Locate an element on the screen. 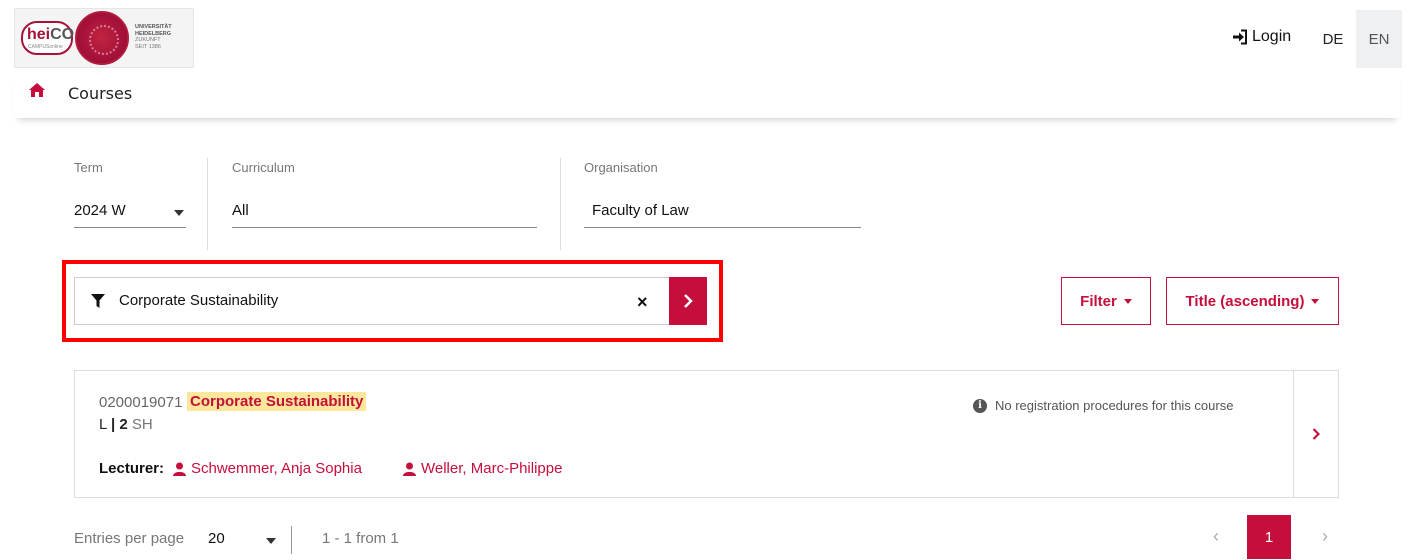 The width and height of the screenshot is (1414, 560). course-type: L is located at coordinates (103, 424).